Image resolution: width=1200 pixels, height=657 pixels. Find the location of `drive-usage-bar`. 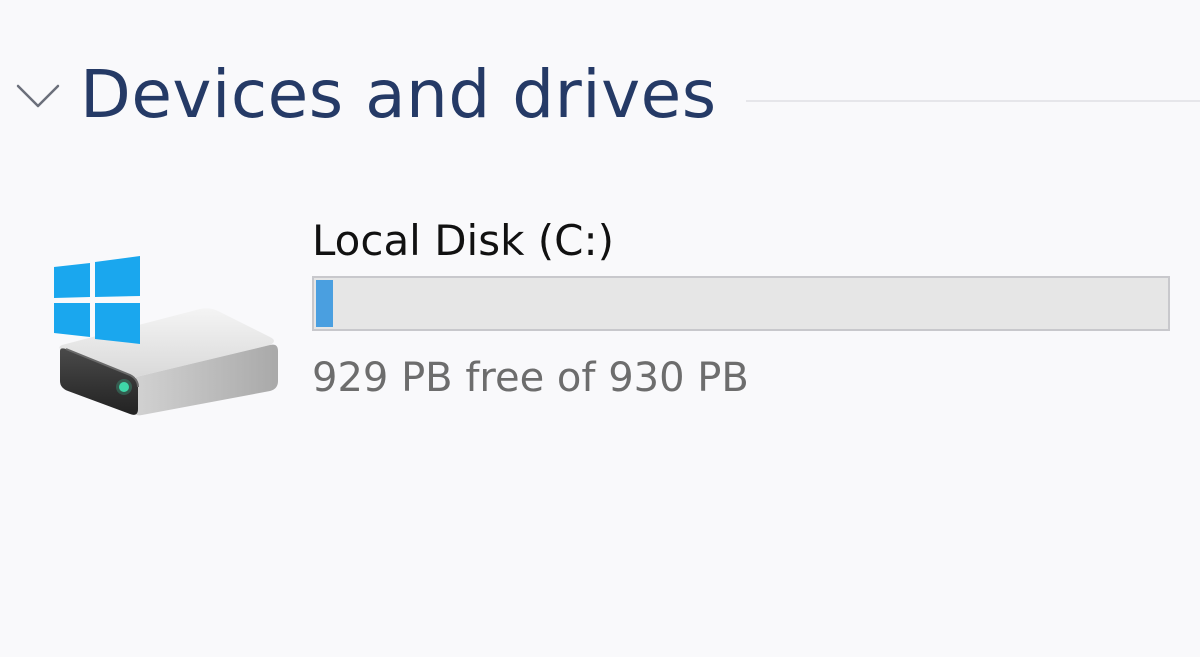

drive-usage-bar is located at coordinates (741, 303).